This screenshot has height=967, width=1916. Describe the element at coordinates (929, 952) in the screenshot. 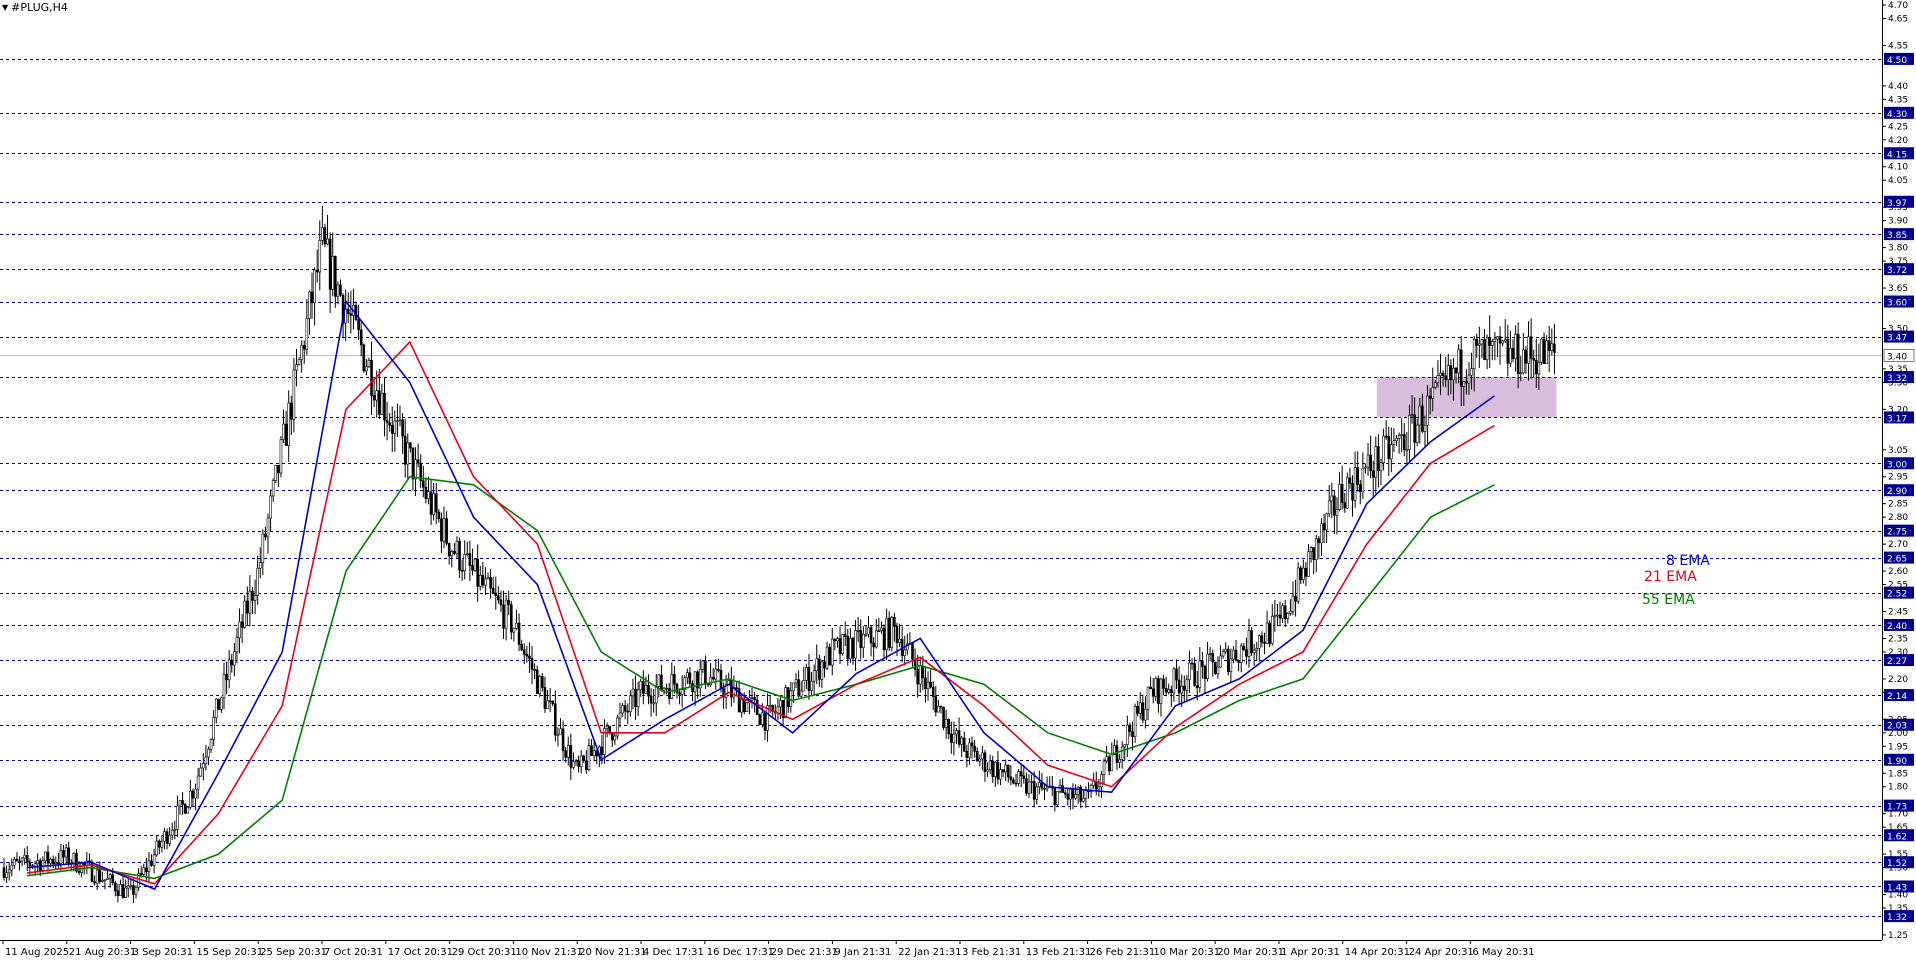

I see `x-tick-label: 22 Jan 21:31` at that location.